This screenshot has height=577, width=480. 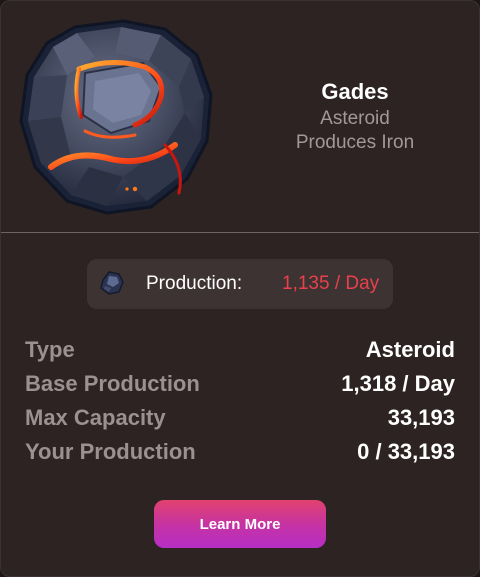 What do you see at coordinates (331, 283) in the screenshot?
I see `production-value: 1,135 / Day` at bounding box center [331, 283].